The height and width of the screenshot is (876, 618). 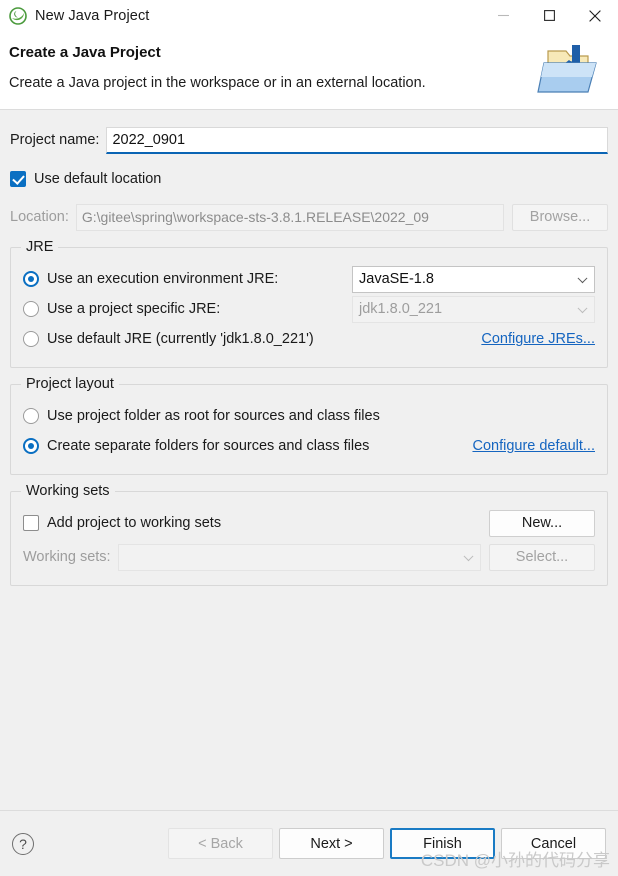 What do you see at coordinates (401, 309) in the screenshot?
I see `project-specific-jre-value: jdk1.8.0_221` at bounding box center [401, 309].